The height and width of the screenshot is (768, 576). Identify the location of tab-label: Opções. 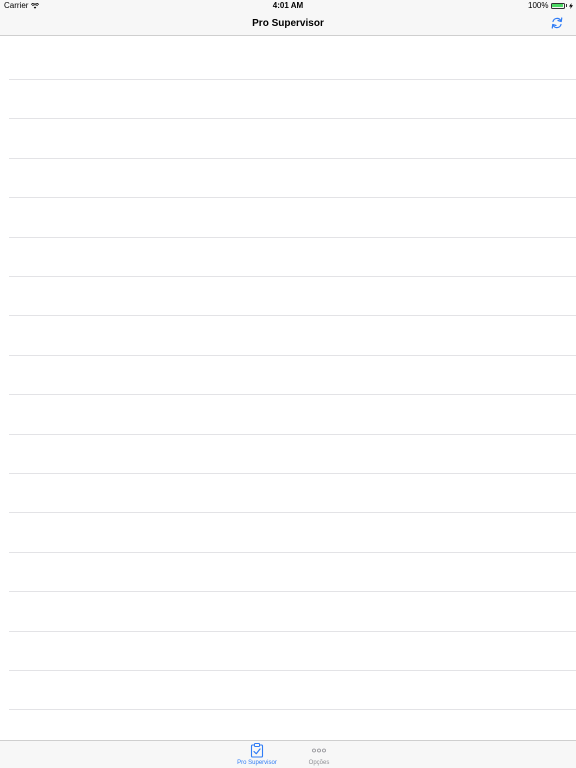
(319, 763).